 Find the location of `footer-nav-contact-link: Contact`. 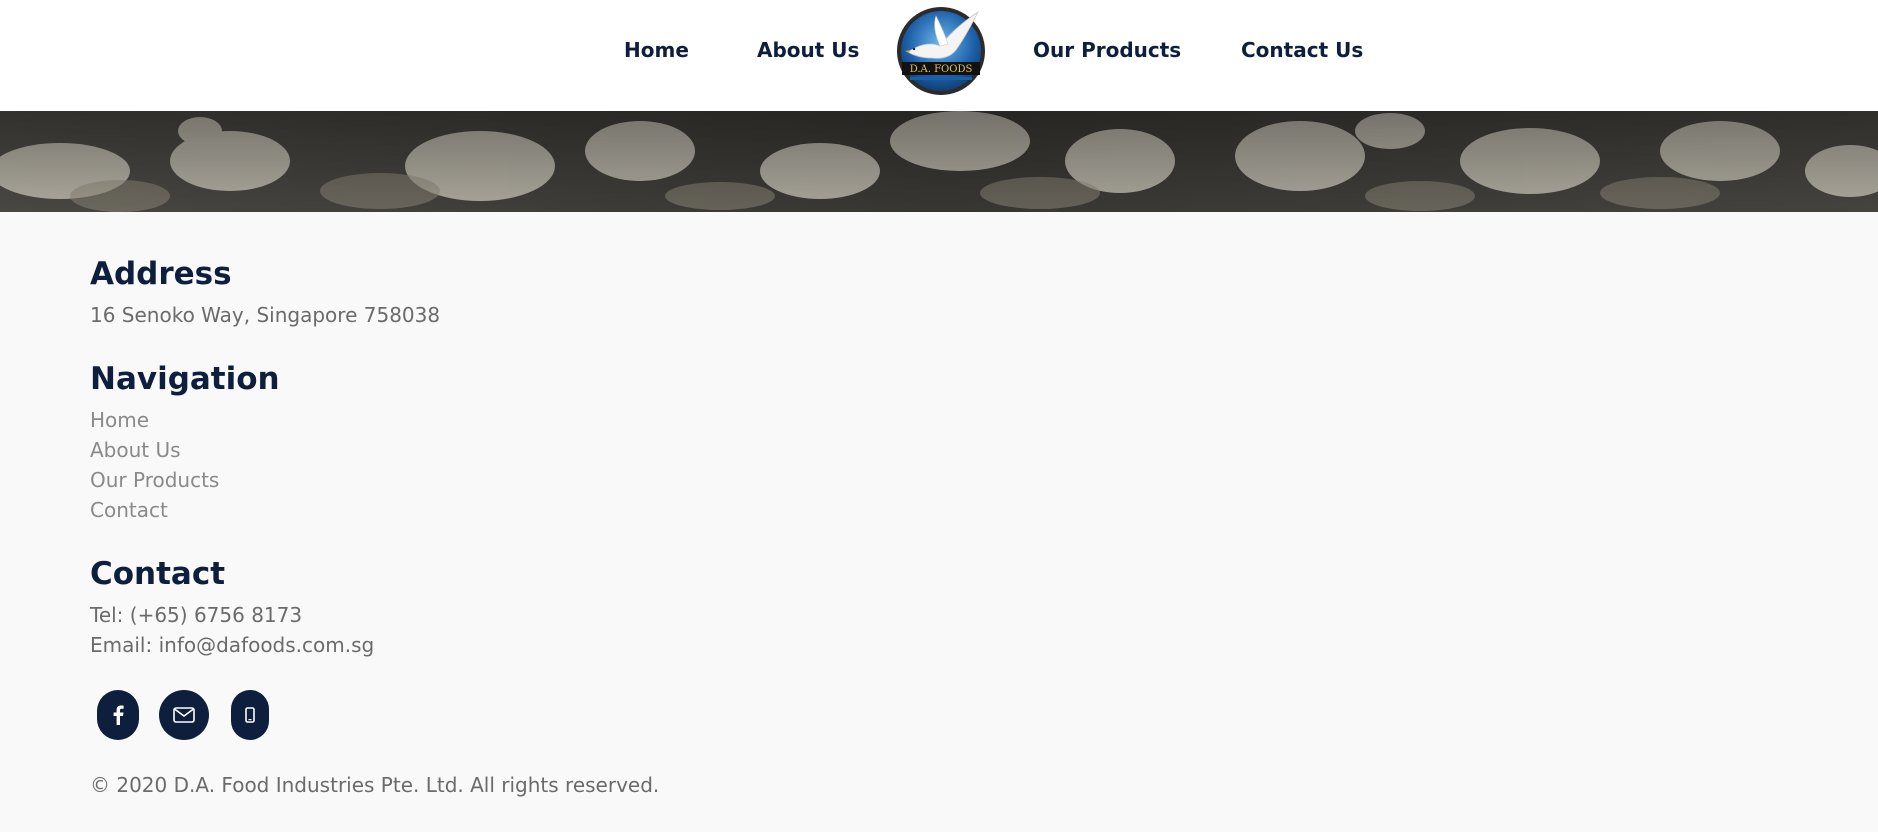

footer-nav-contact-link: Contact is located at coordinates (129, 510).